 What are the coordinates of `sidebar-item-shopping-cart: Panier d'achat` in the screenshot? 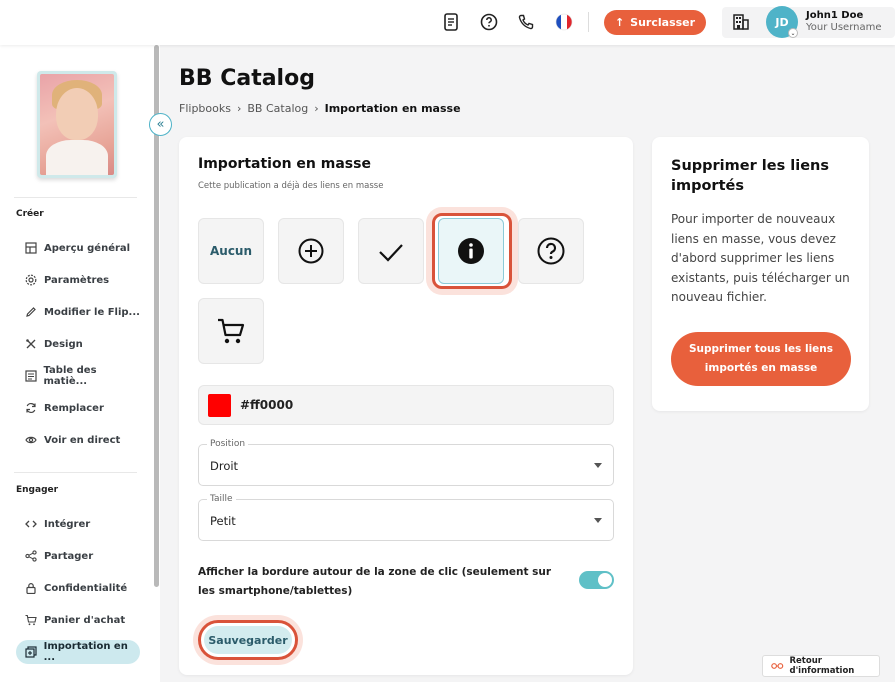 It's located at (78, 620).